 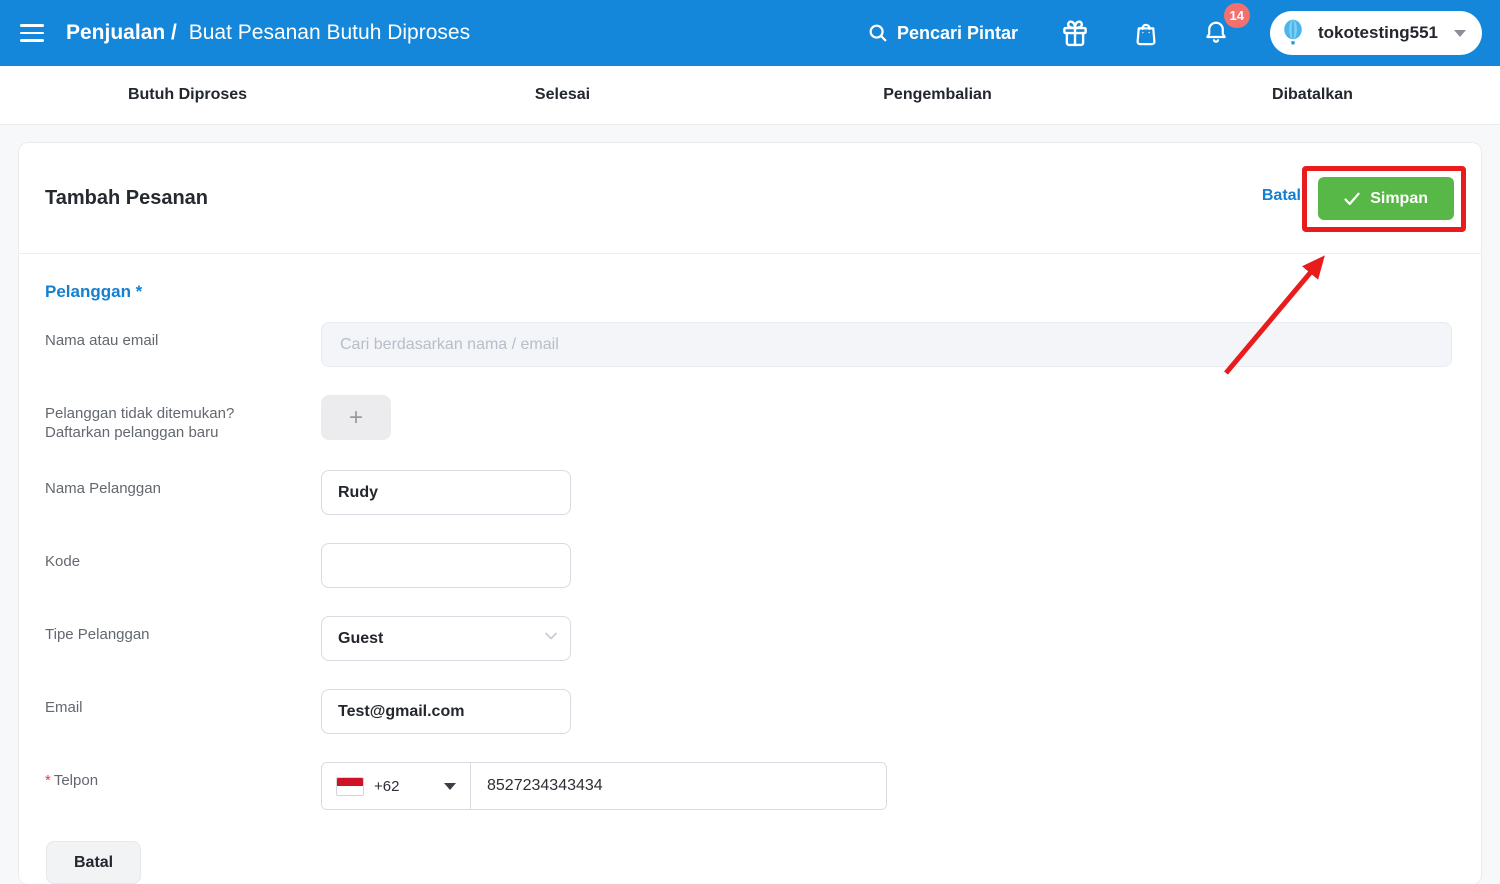 I want to click on tab-butuh-diproses: Butuh Diproses, so click(x=187, y=95).